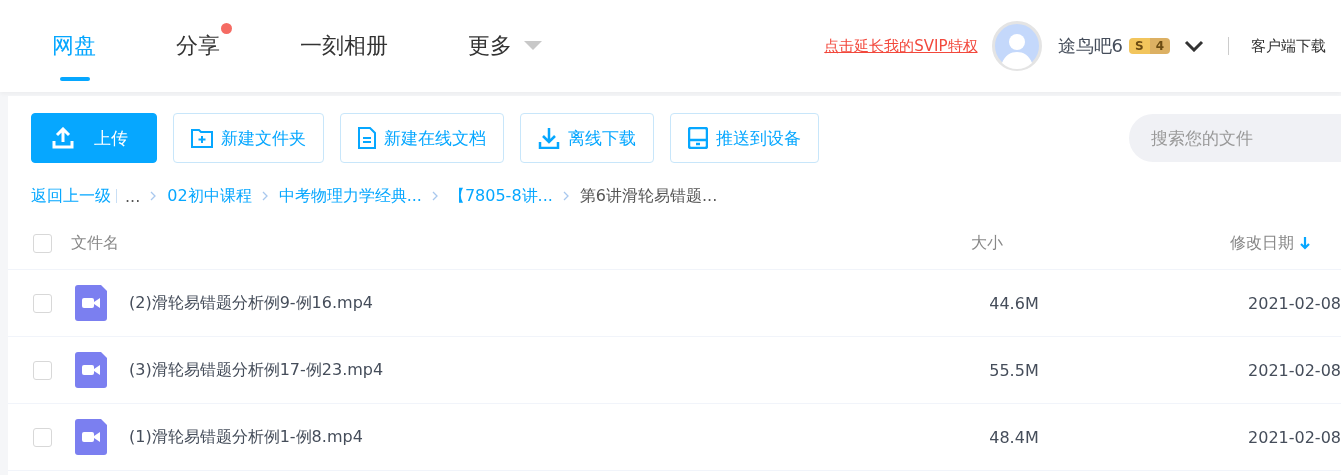 This screenshot has height=475, width=1341. I want to click on nav-tab: 网盘, so click(74, 46).